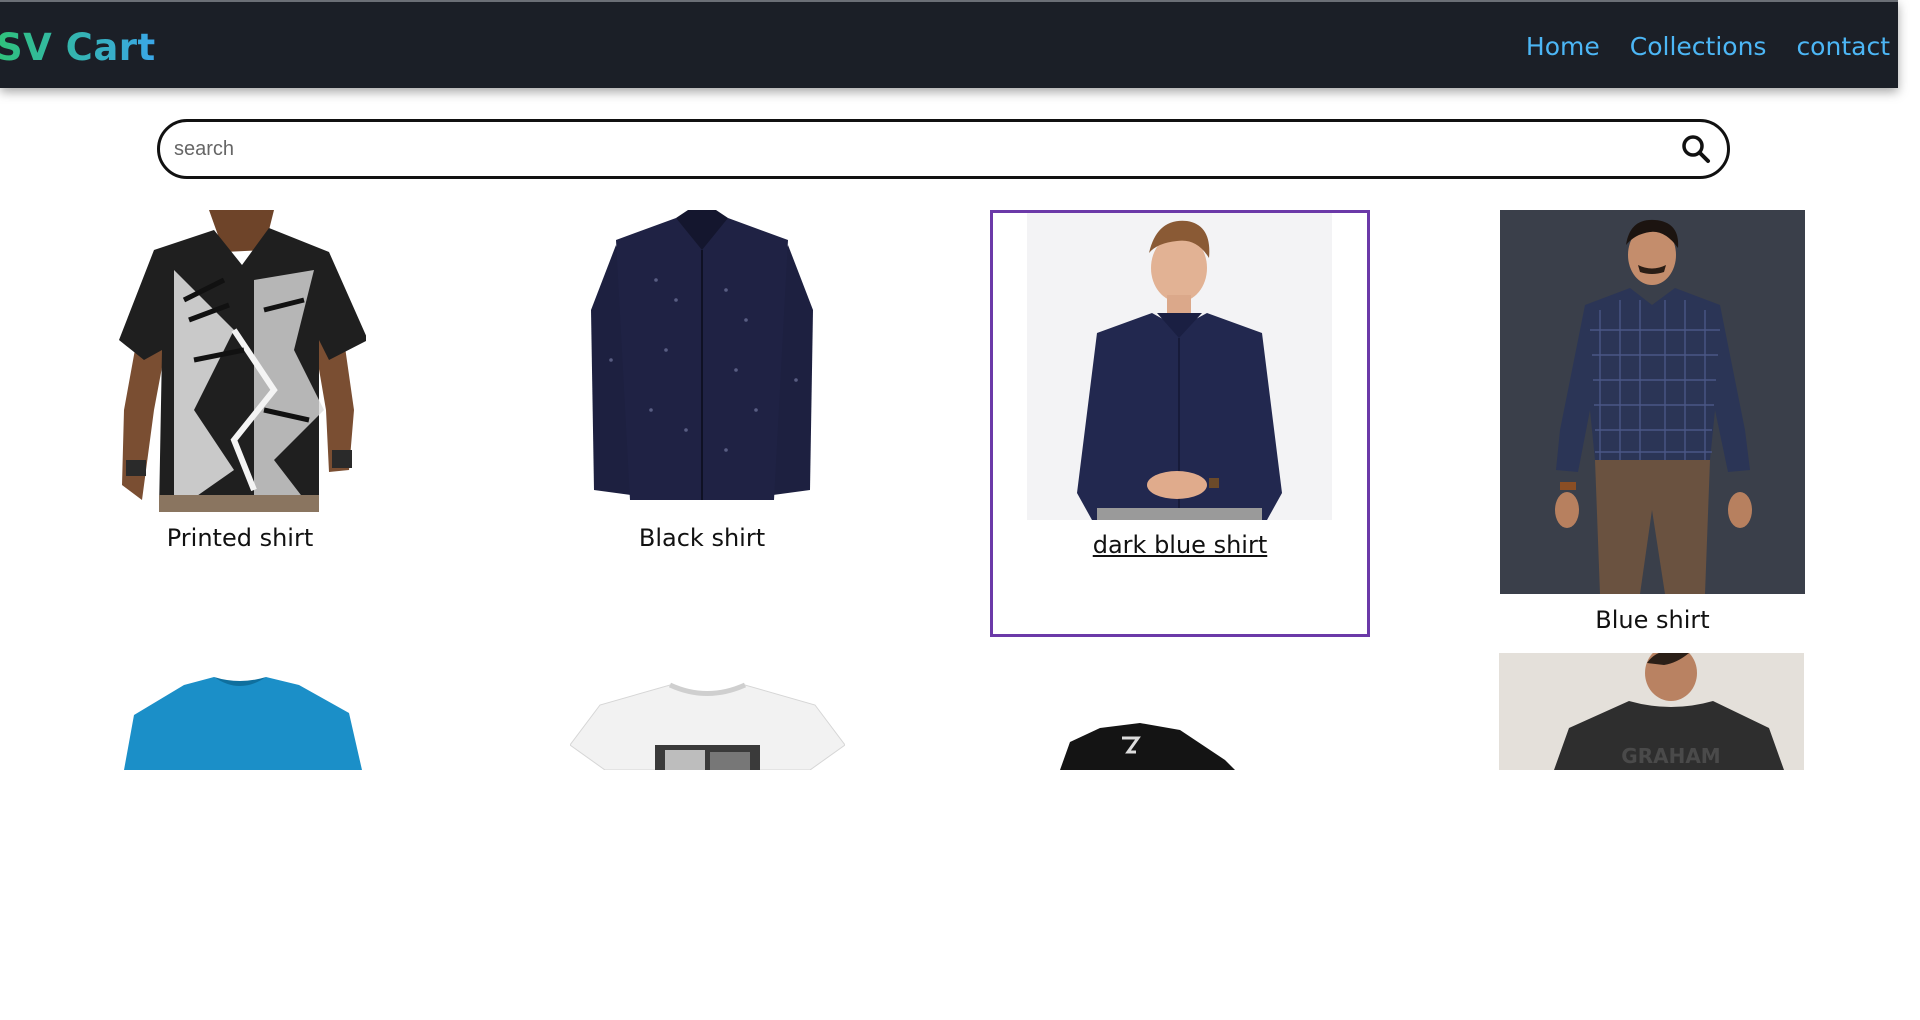 This screenshot has width=1920, height=1020. What do you see at coordinates (1843, 46) in the screenshot?
I see `nav-link-contact: contact` at bounding box center [1843, 46].